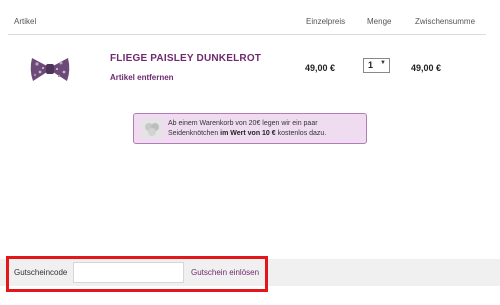  Describe the element at coordinates (152, 128) in the screenshot. I see `gift-icon` at that location.